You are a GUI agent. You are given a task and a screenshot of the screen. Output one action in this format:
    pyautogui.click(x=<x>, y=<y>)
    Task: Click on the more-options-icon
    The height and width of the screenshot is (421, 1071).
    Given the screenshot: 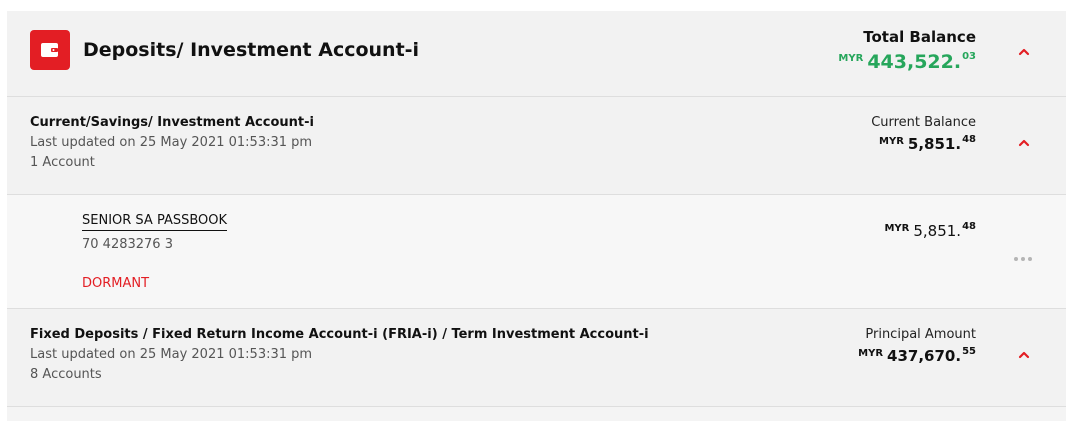 What is the action you would take?
    pyautogui.click(x=1023, y=254)
    